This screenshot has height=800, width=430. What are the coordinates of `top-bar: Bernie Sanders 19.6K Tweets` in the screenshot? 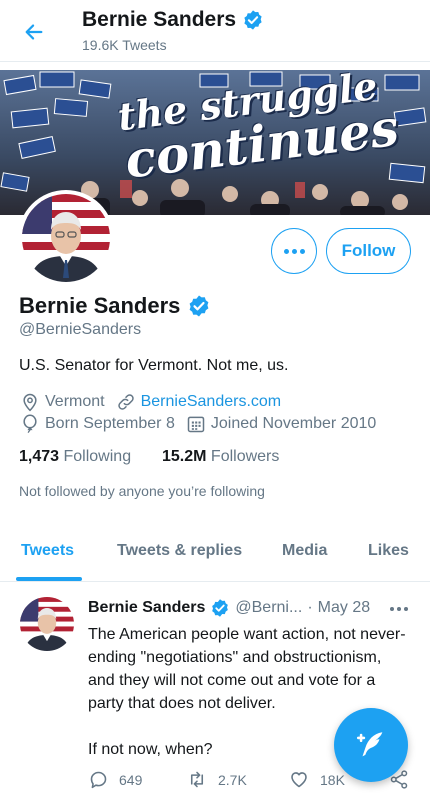 It's located at (215, 31).